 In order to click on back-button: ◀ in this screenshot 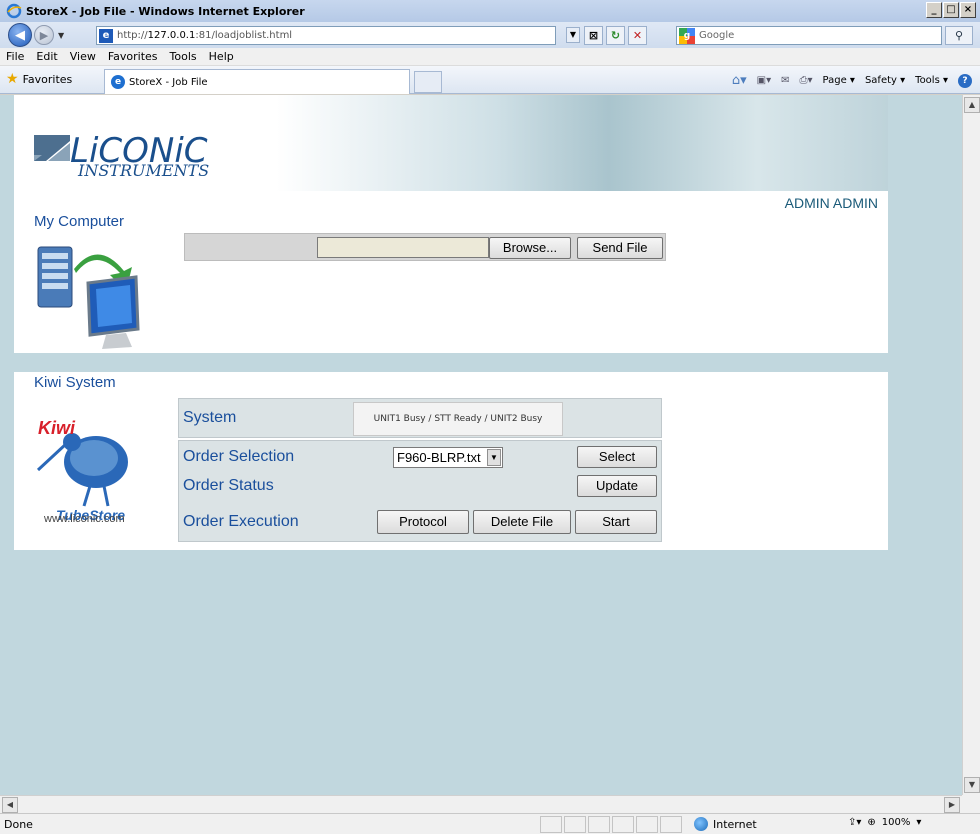, I will do `click(20, 35)`.